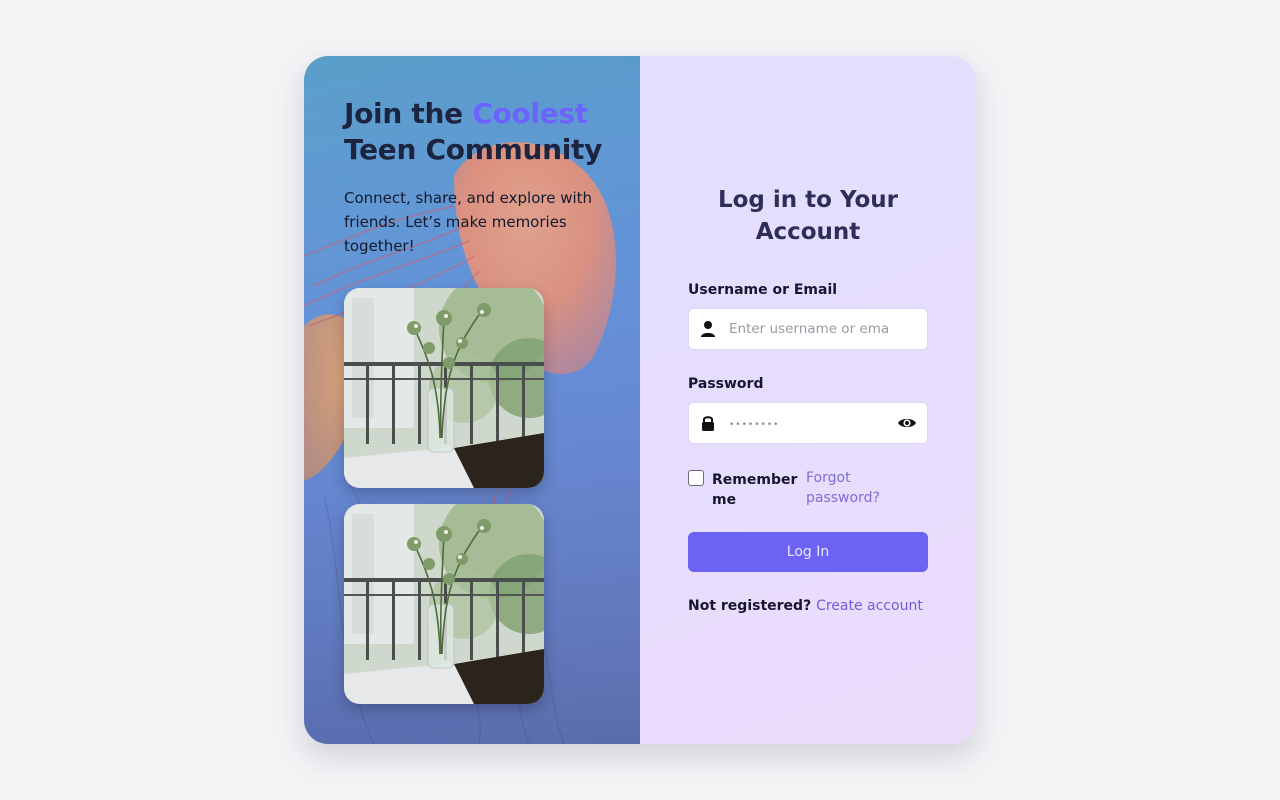 The width and height of the screenshot is (1280, 800). What do you see at coordinates (856, 488) in the screenshot?
I see `forgot-password-link: Forgot password?` at bounding box center [856, 488].